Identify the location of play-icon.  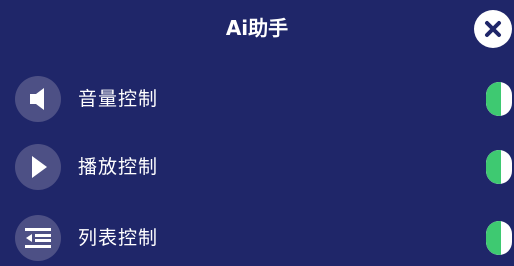
(39, 167).